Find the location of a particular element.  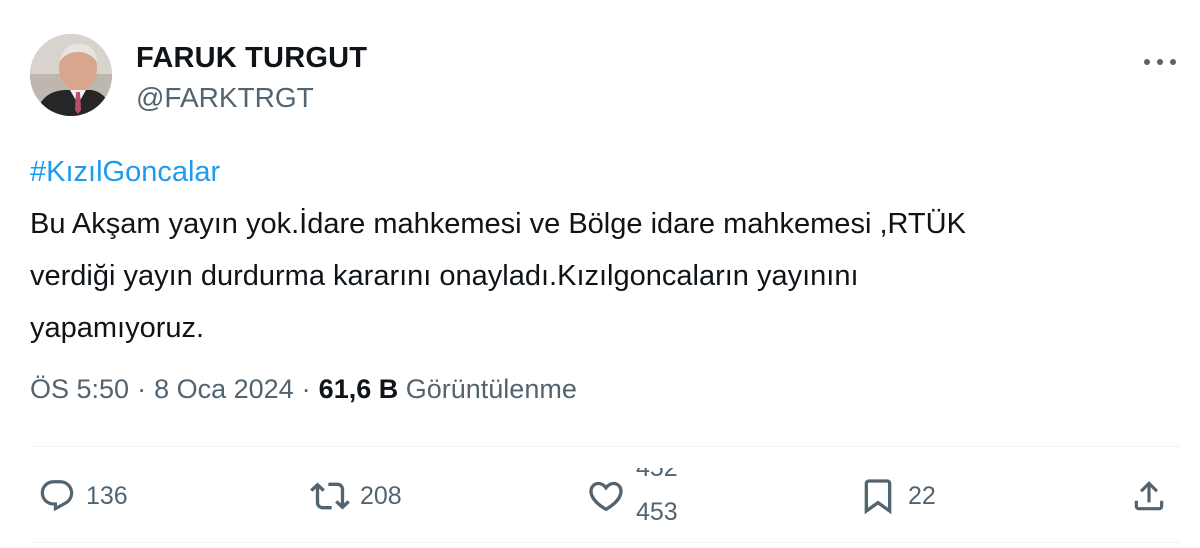

bookmark-icon is located at coordinates (878, 497).